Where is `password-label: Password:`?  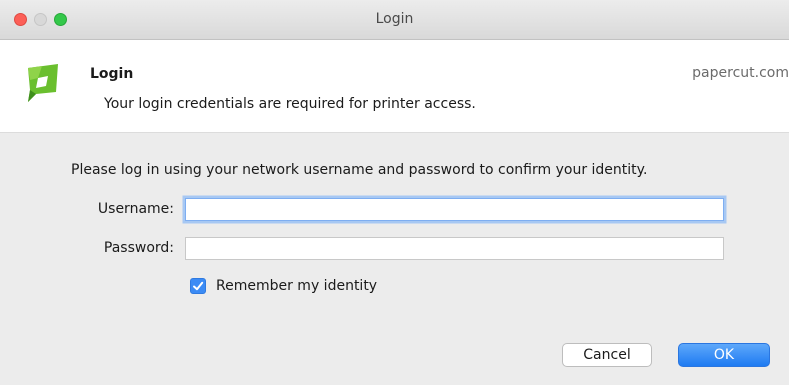
password-label: Password: is located at coordinates (138, 248).